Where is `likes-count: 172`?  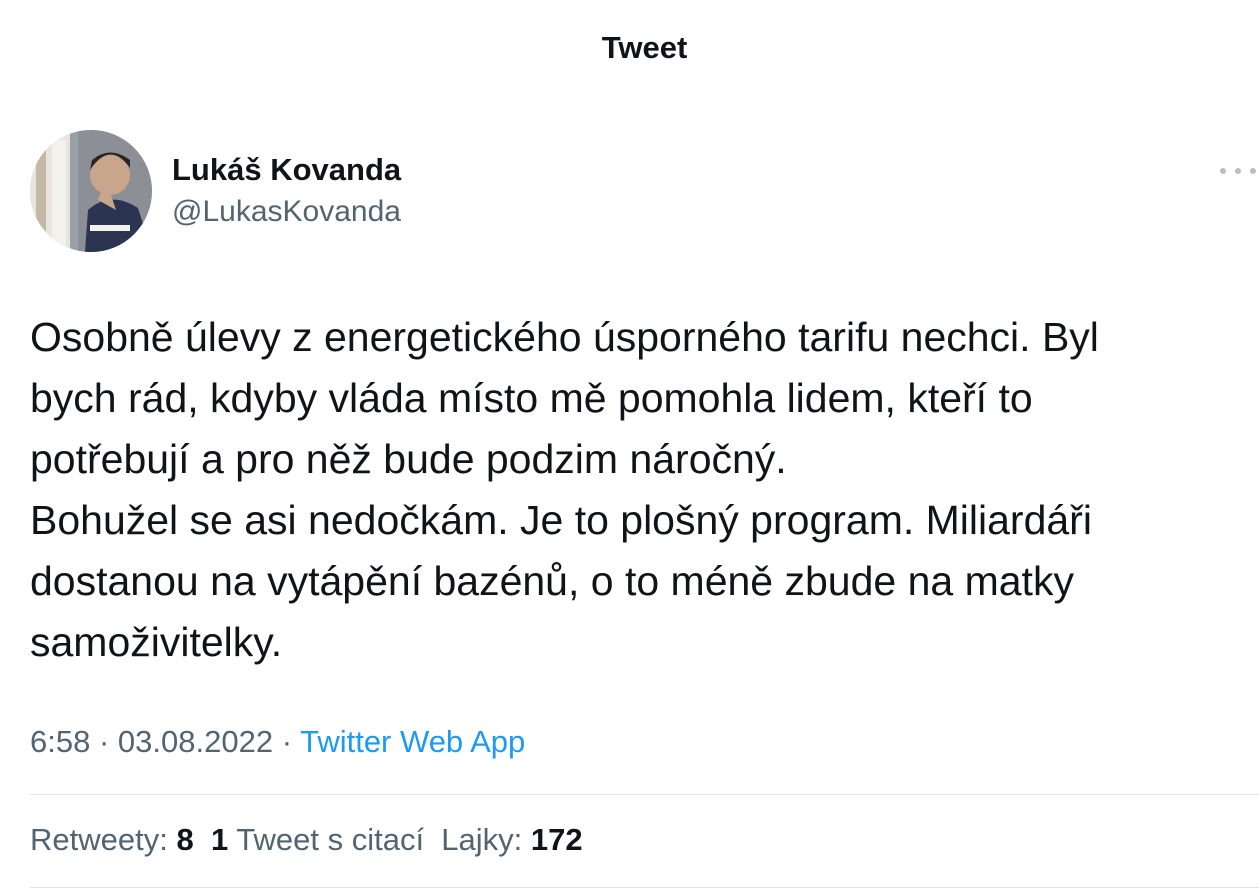 likes-count: 172 is located at coordinates (556, 839).